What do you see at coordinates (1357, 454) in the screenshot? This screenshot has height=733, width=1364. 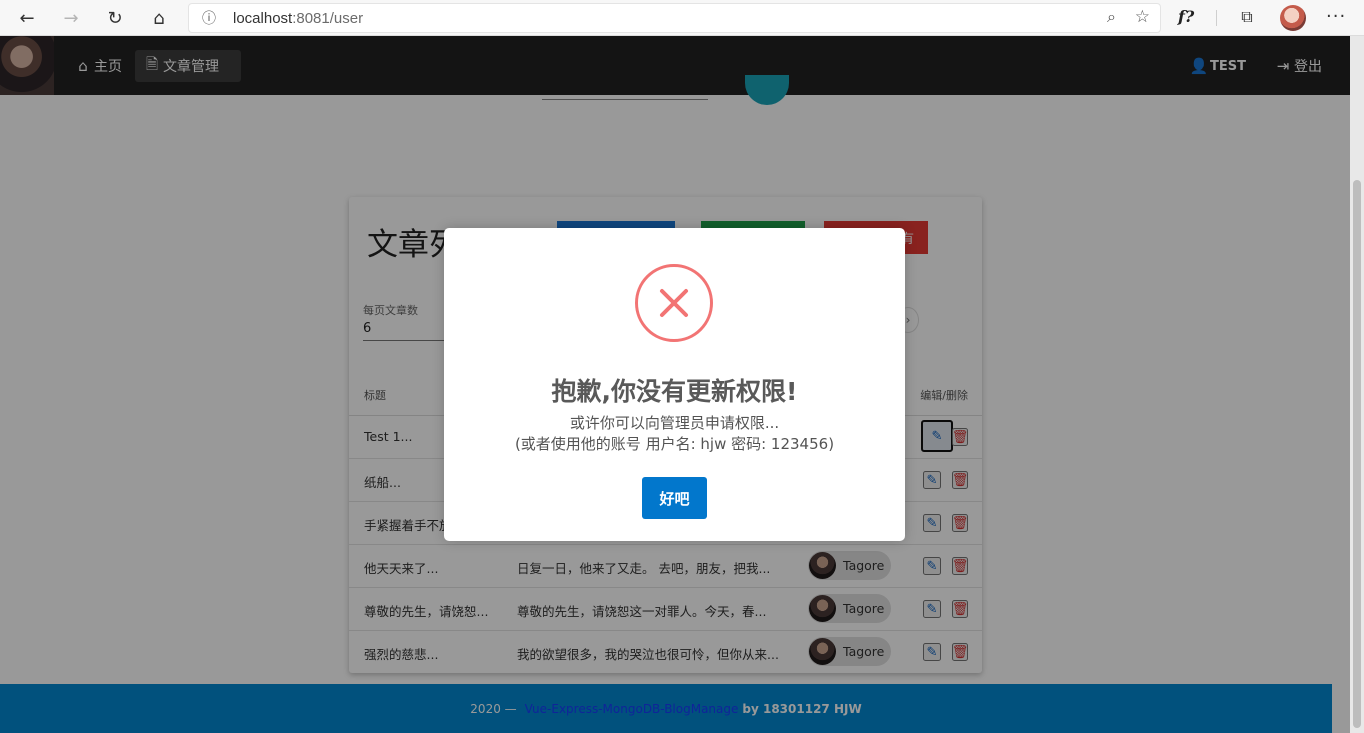 I see `scrollbar-thumb` at bounding box center [1357, 454].